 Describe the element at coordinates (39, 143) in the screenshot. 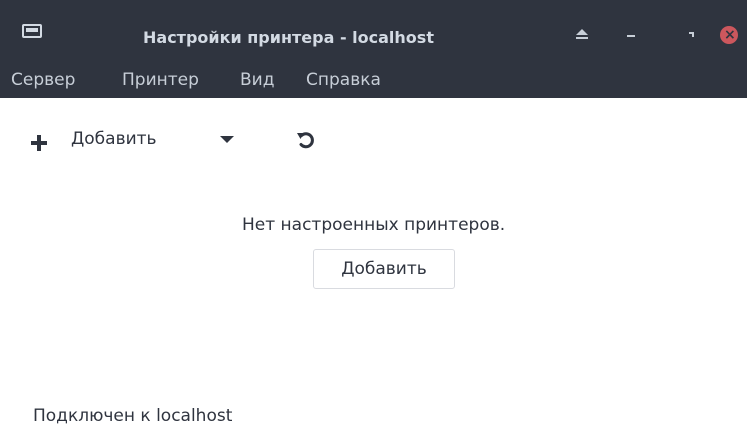

I see `plus-icon` at that location.